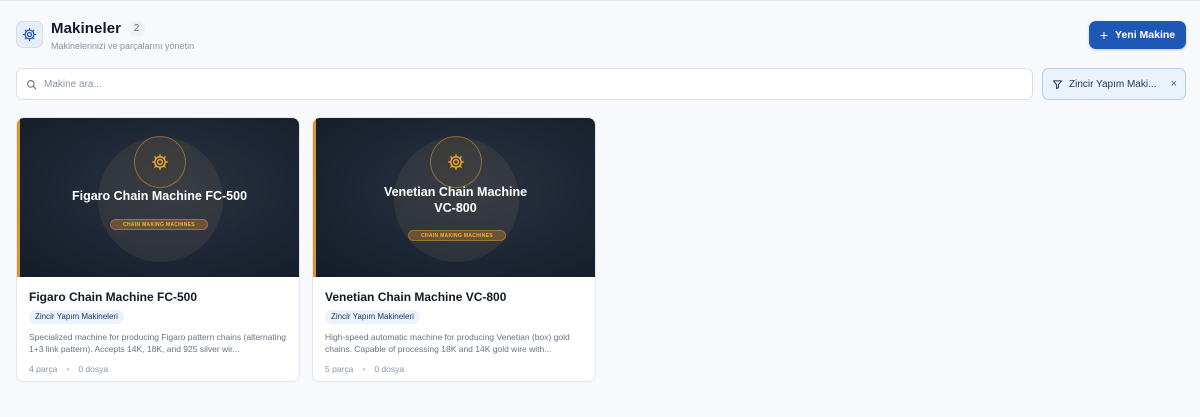 The image size is (1200, 417). Describe the element at coordinates (43, 369) in the screenshot. I see `parts-count: 4 parça` at that location.